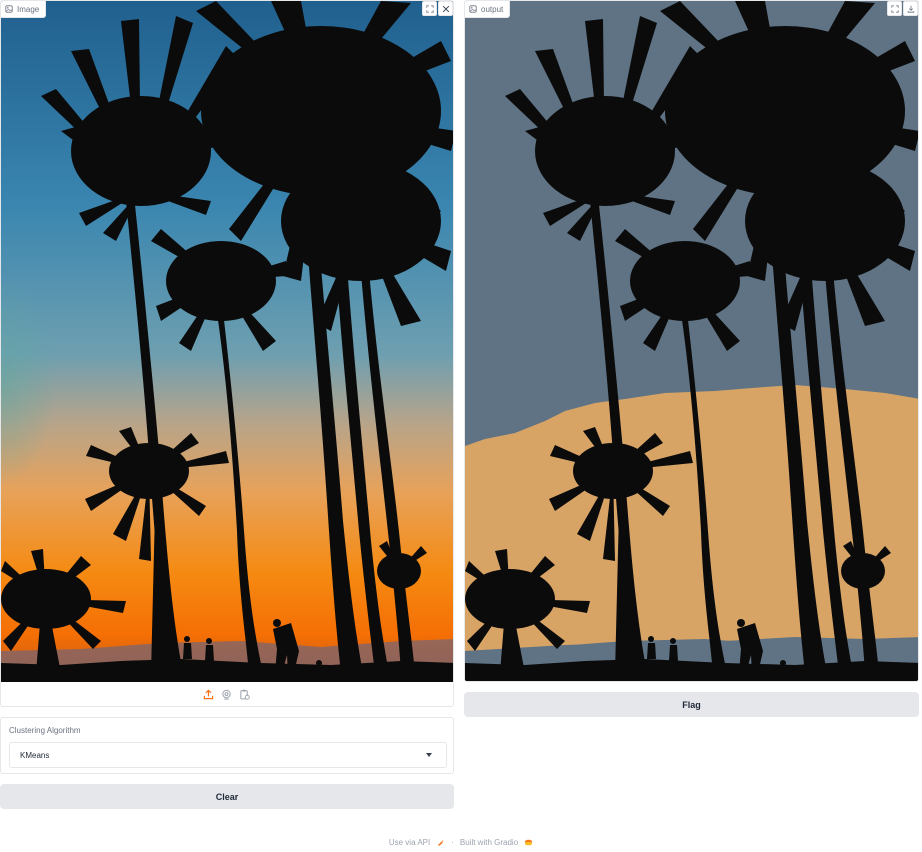 The width and height of the screenshot is (922, 852). What do you see at coordinates (489, 842) in the screenshot?
I see `built-with-gradio-link: Built with Gradio` at bounding box center [489, 842].